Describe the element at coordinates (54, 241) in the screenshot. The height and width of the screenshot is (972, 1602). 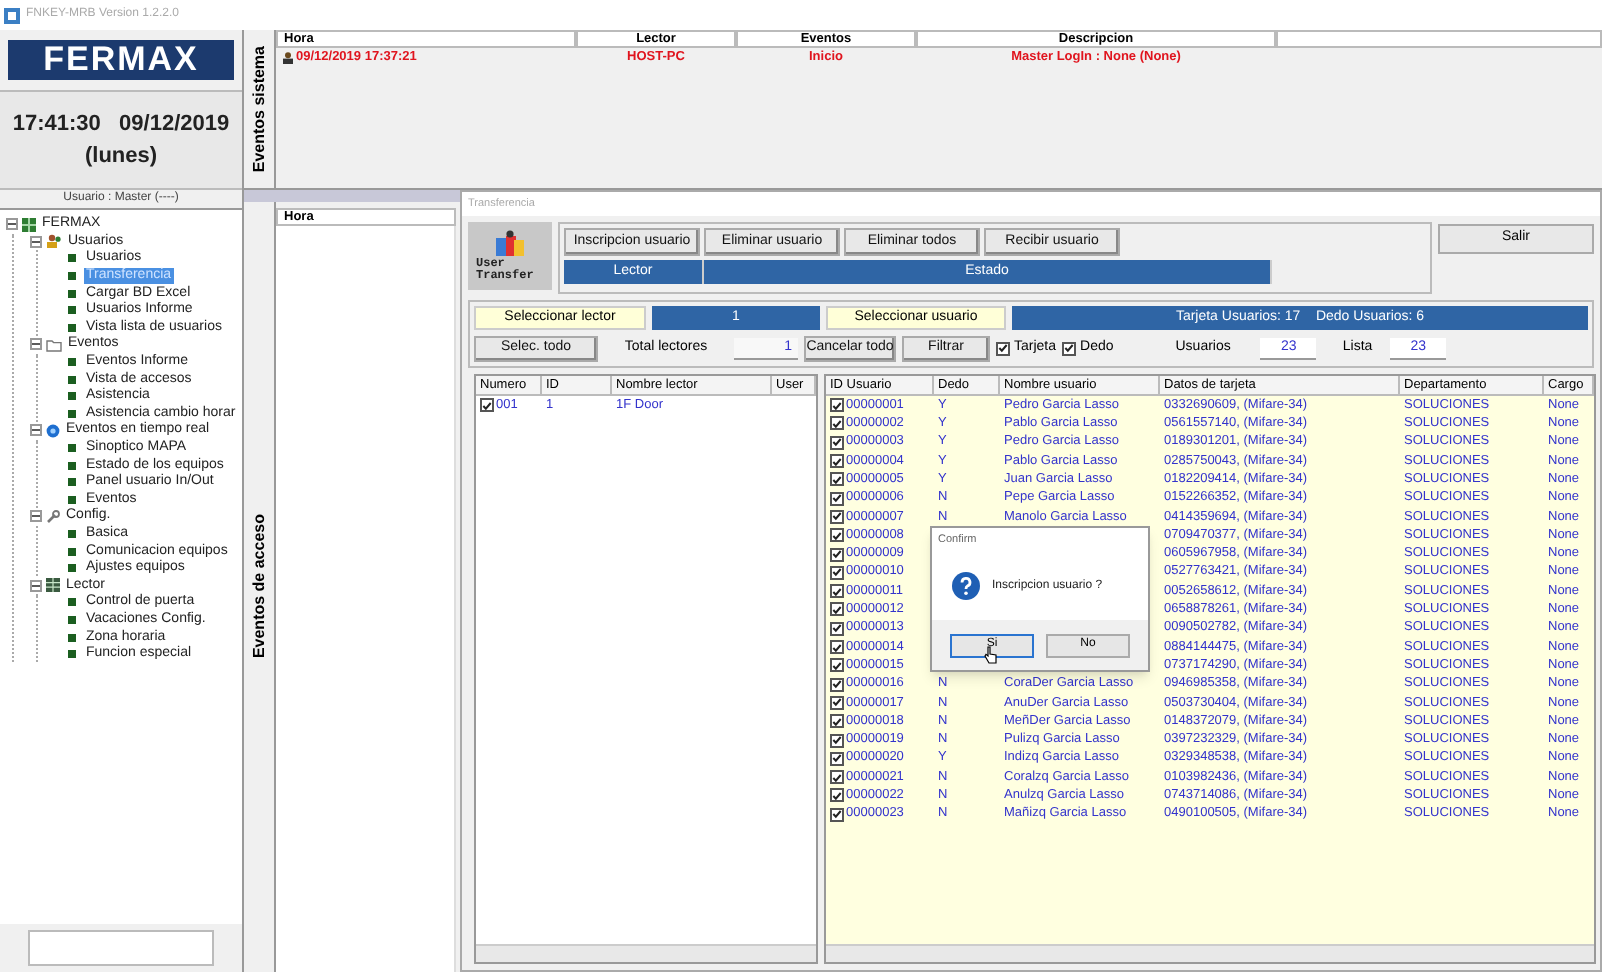
I see `users-icon` at that location.